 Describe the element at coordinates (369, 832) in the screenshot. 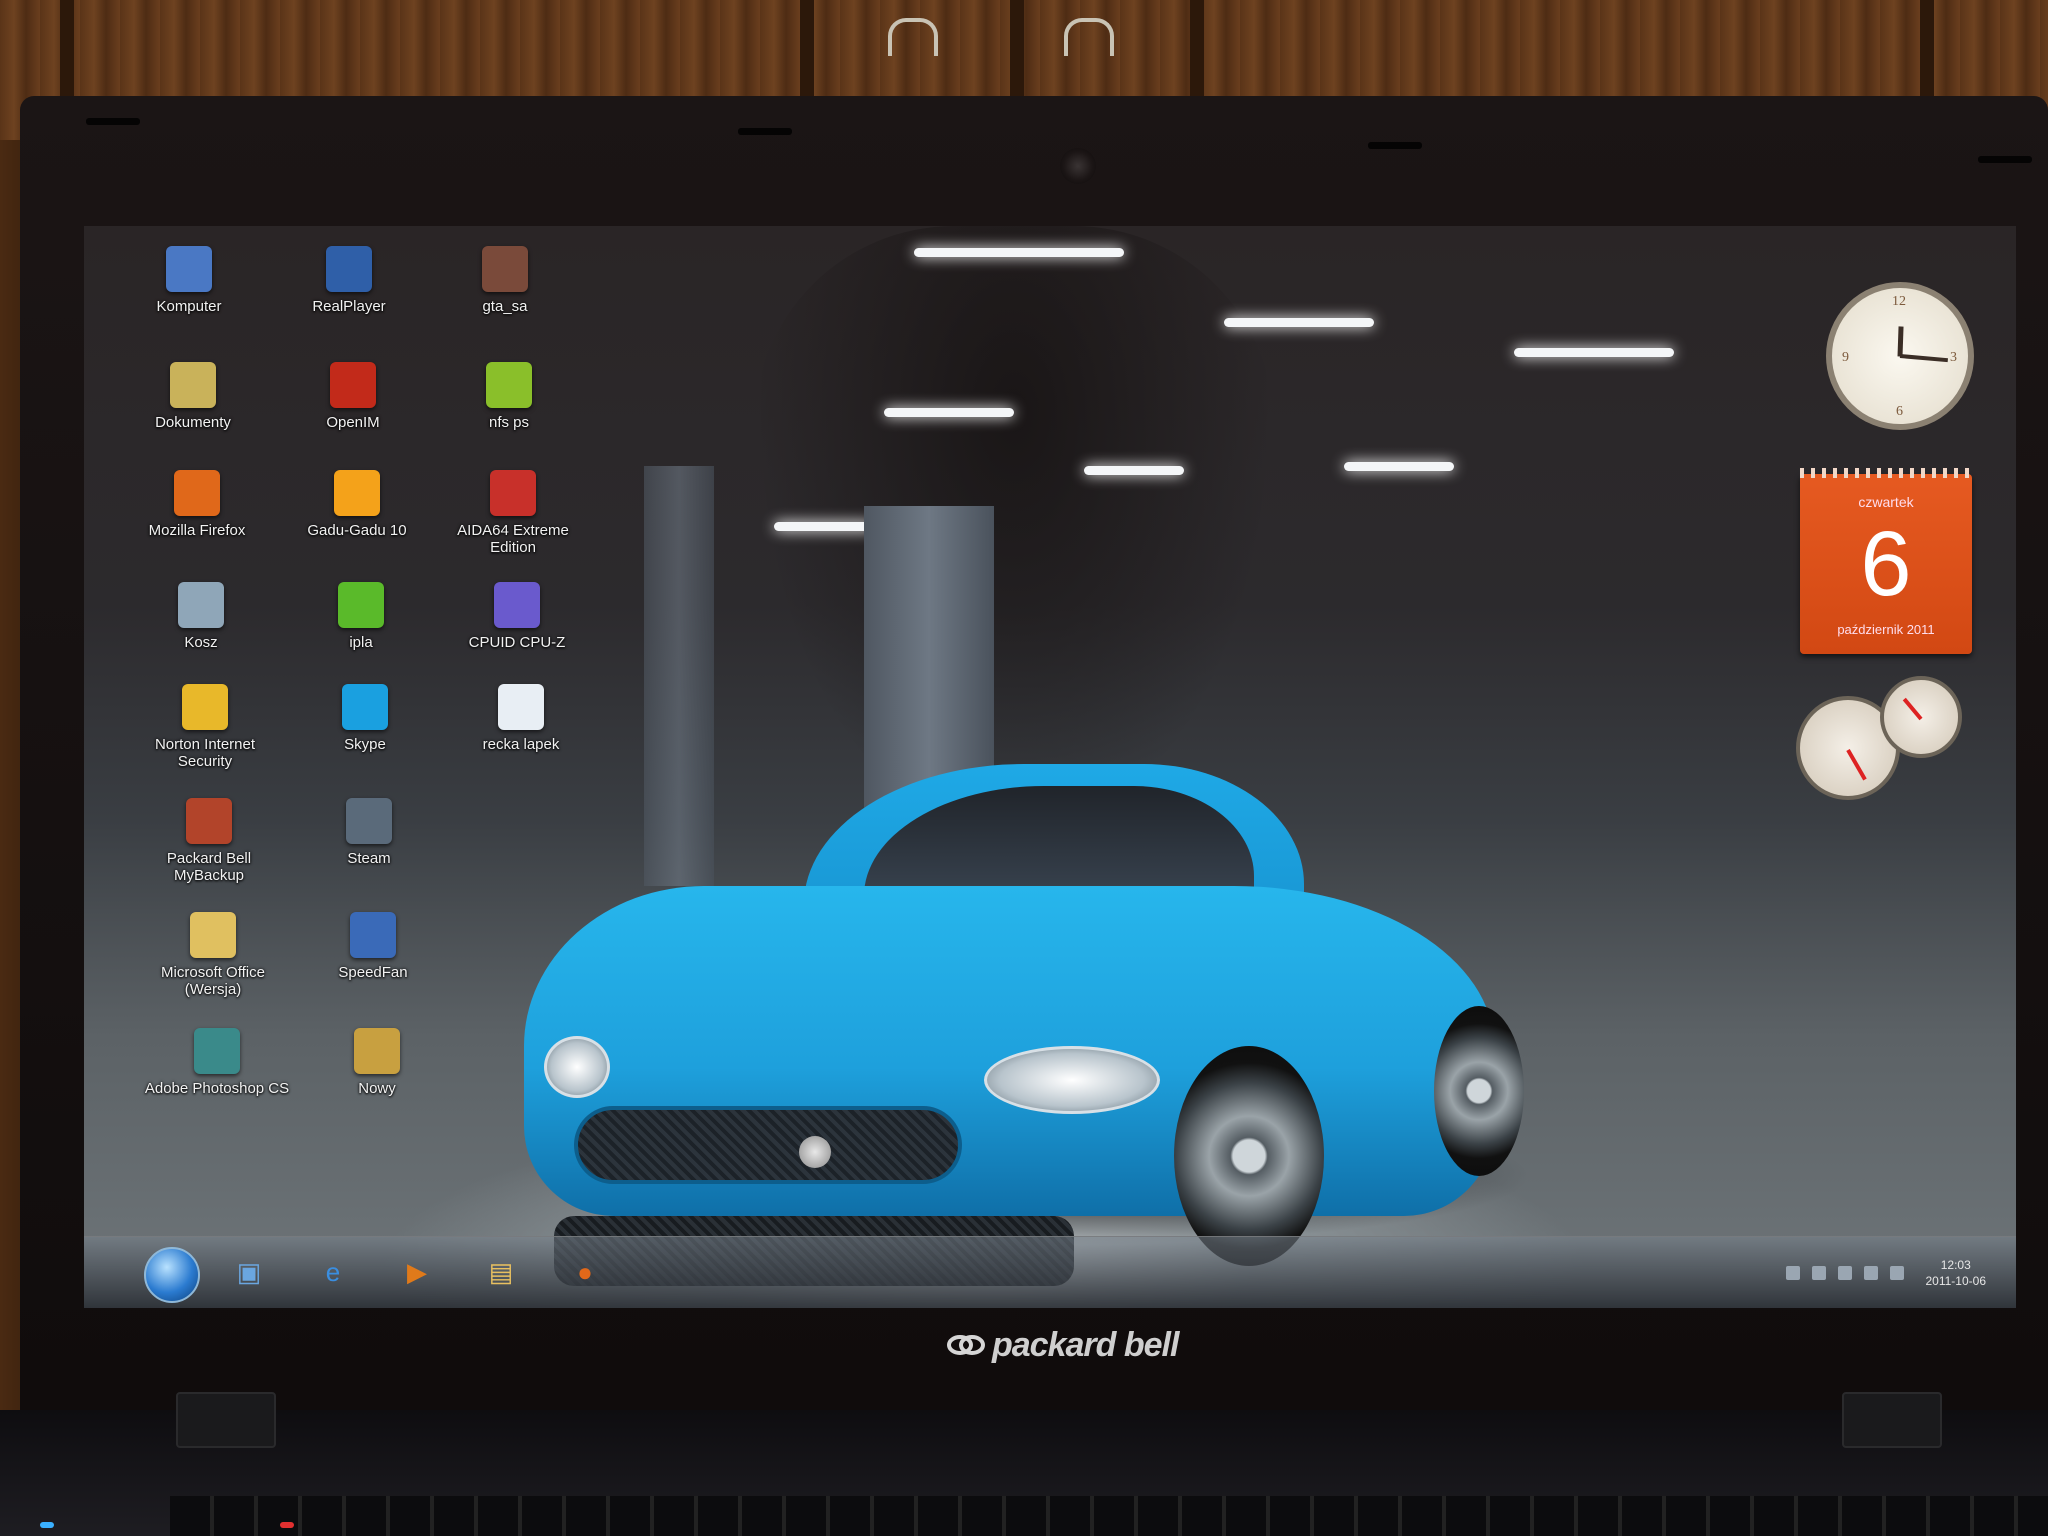

I see `desktop-icon: Steam` at that location.